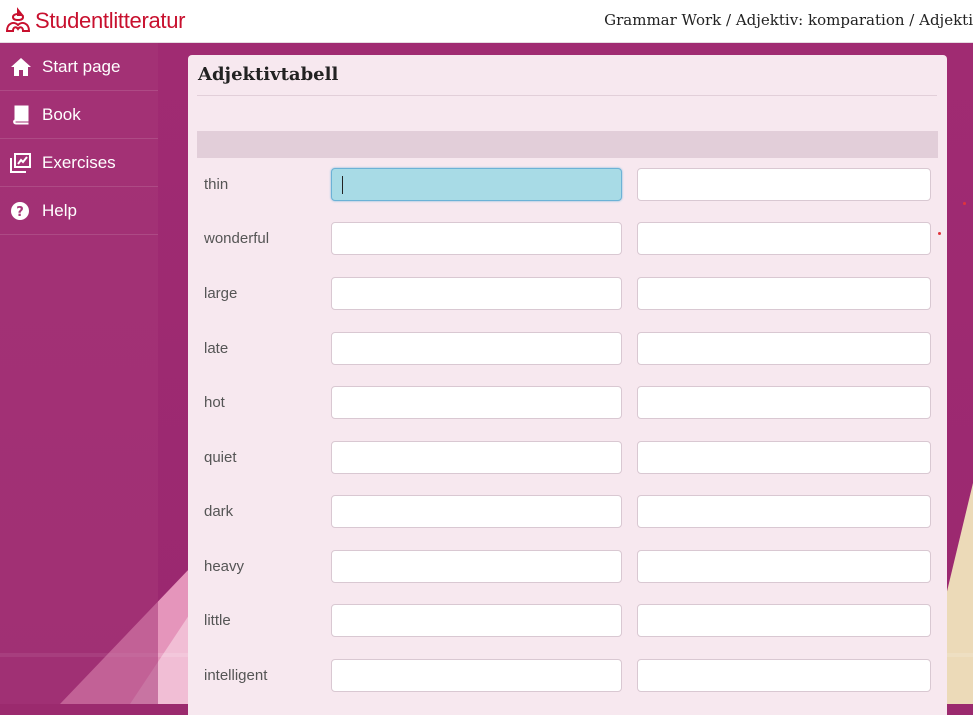  I want to click on sidebar-item-label: Help, so click(59, 210).